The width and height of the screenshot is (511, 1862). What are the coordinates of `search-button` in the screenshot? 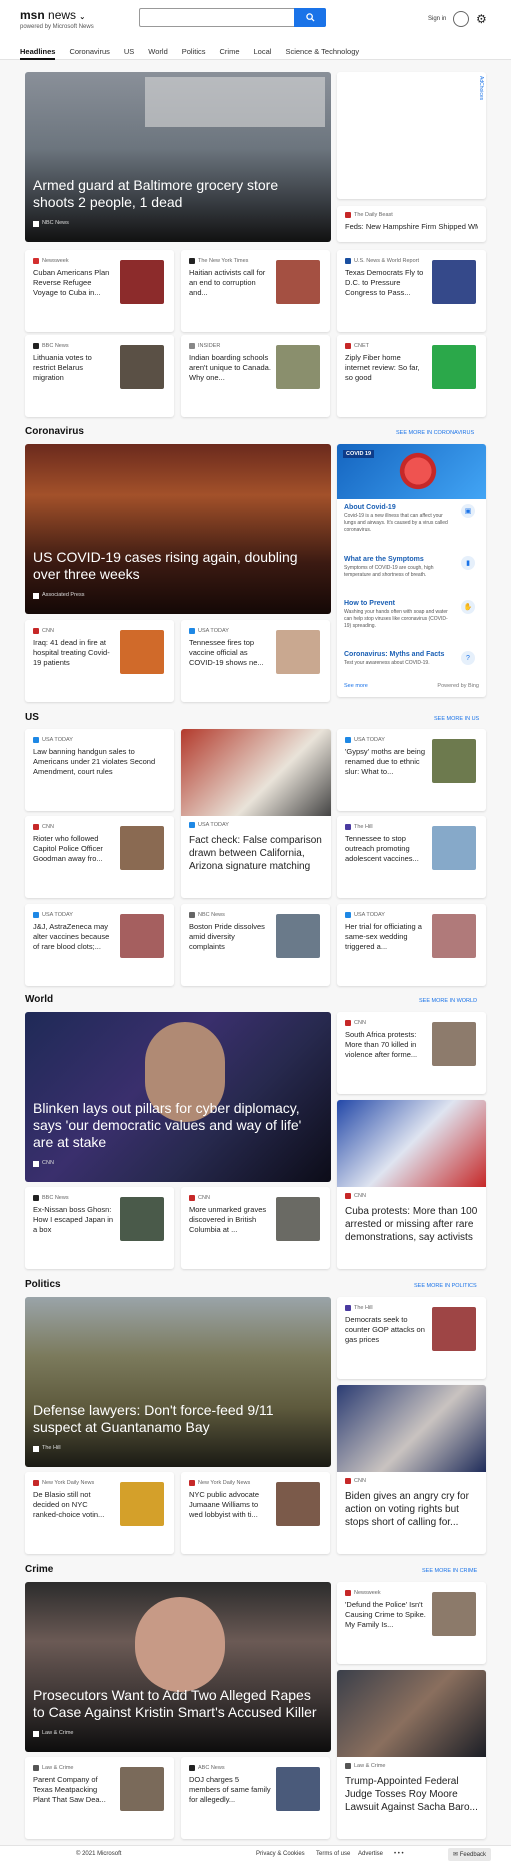 It's located at (310, 17).